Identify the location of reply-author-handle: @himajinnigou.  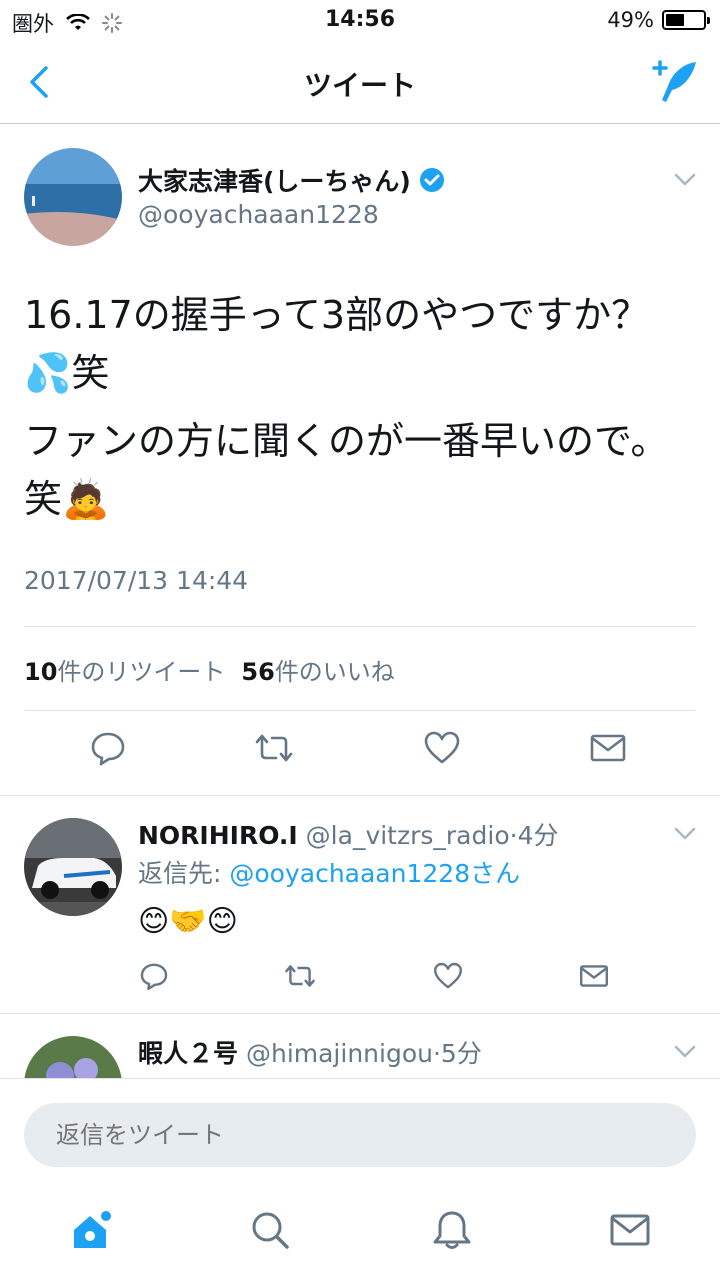
(339, 1053).